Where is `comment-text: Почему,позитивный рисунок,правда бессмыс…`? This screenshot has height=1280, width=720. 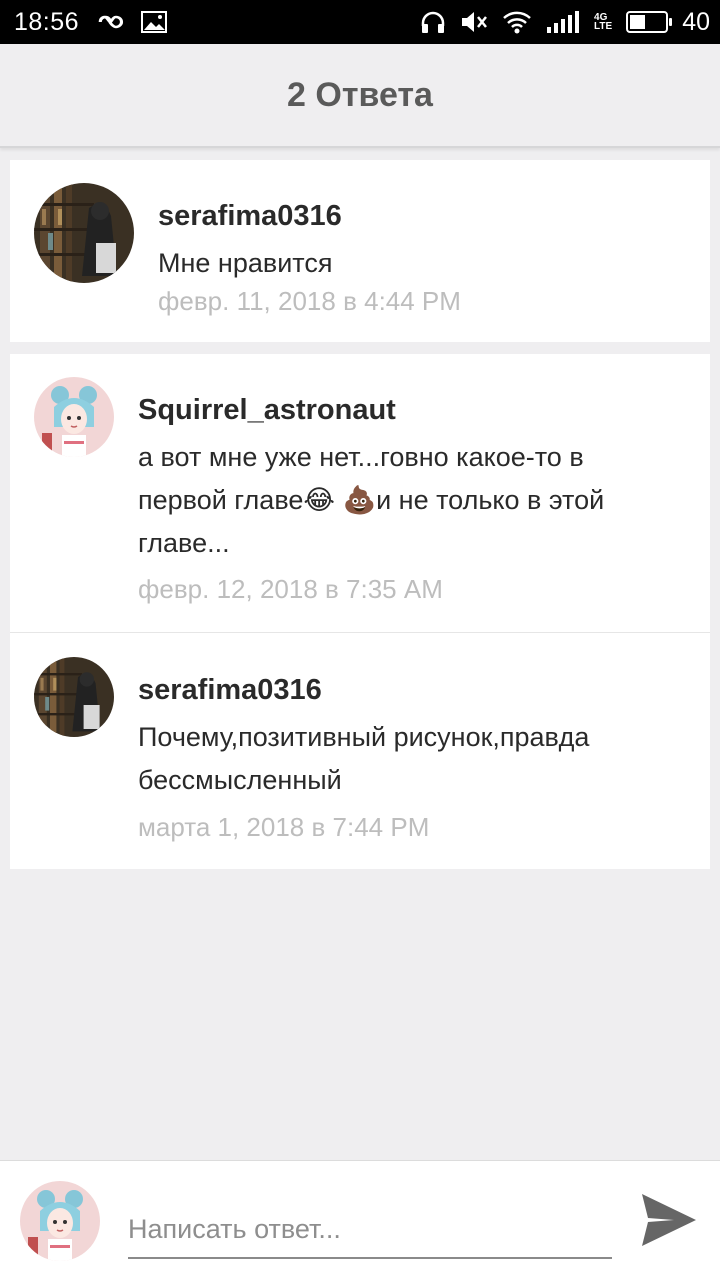 comment-text: Почему,позитивный рисунок,правда бессмыс… is located at coordinates (364, 758).